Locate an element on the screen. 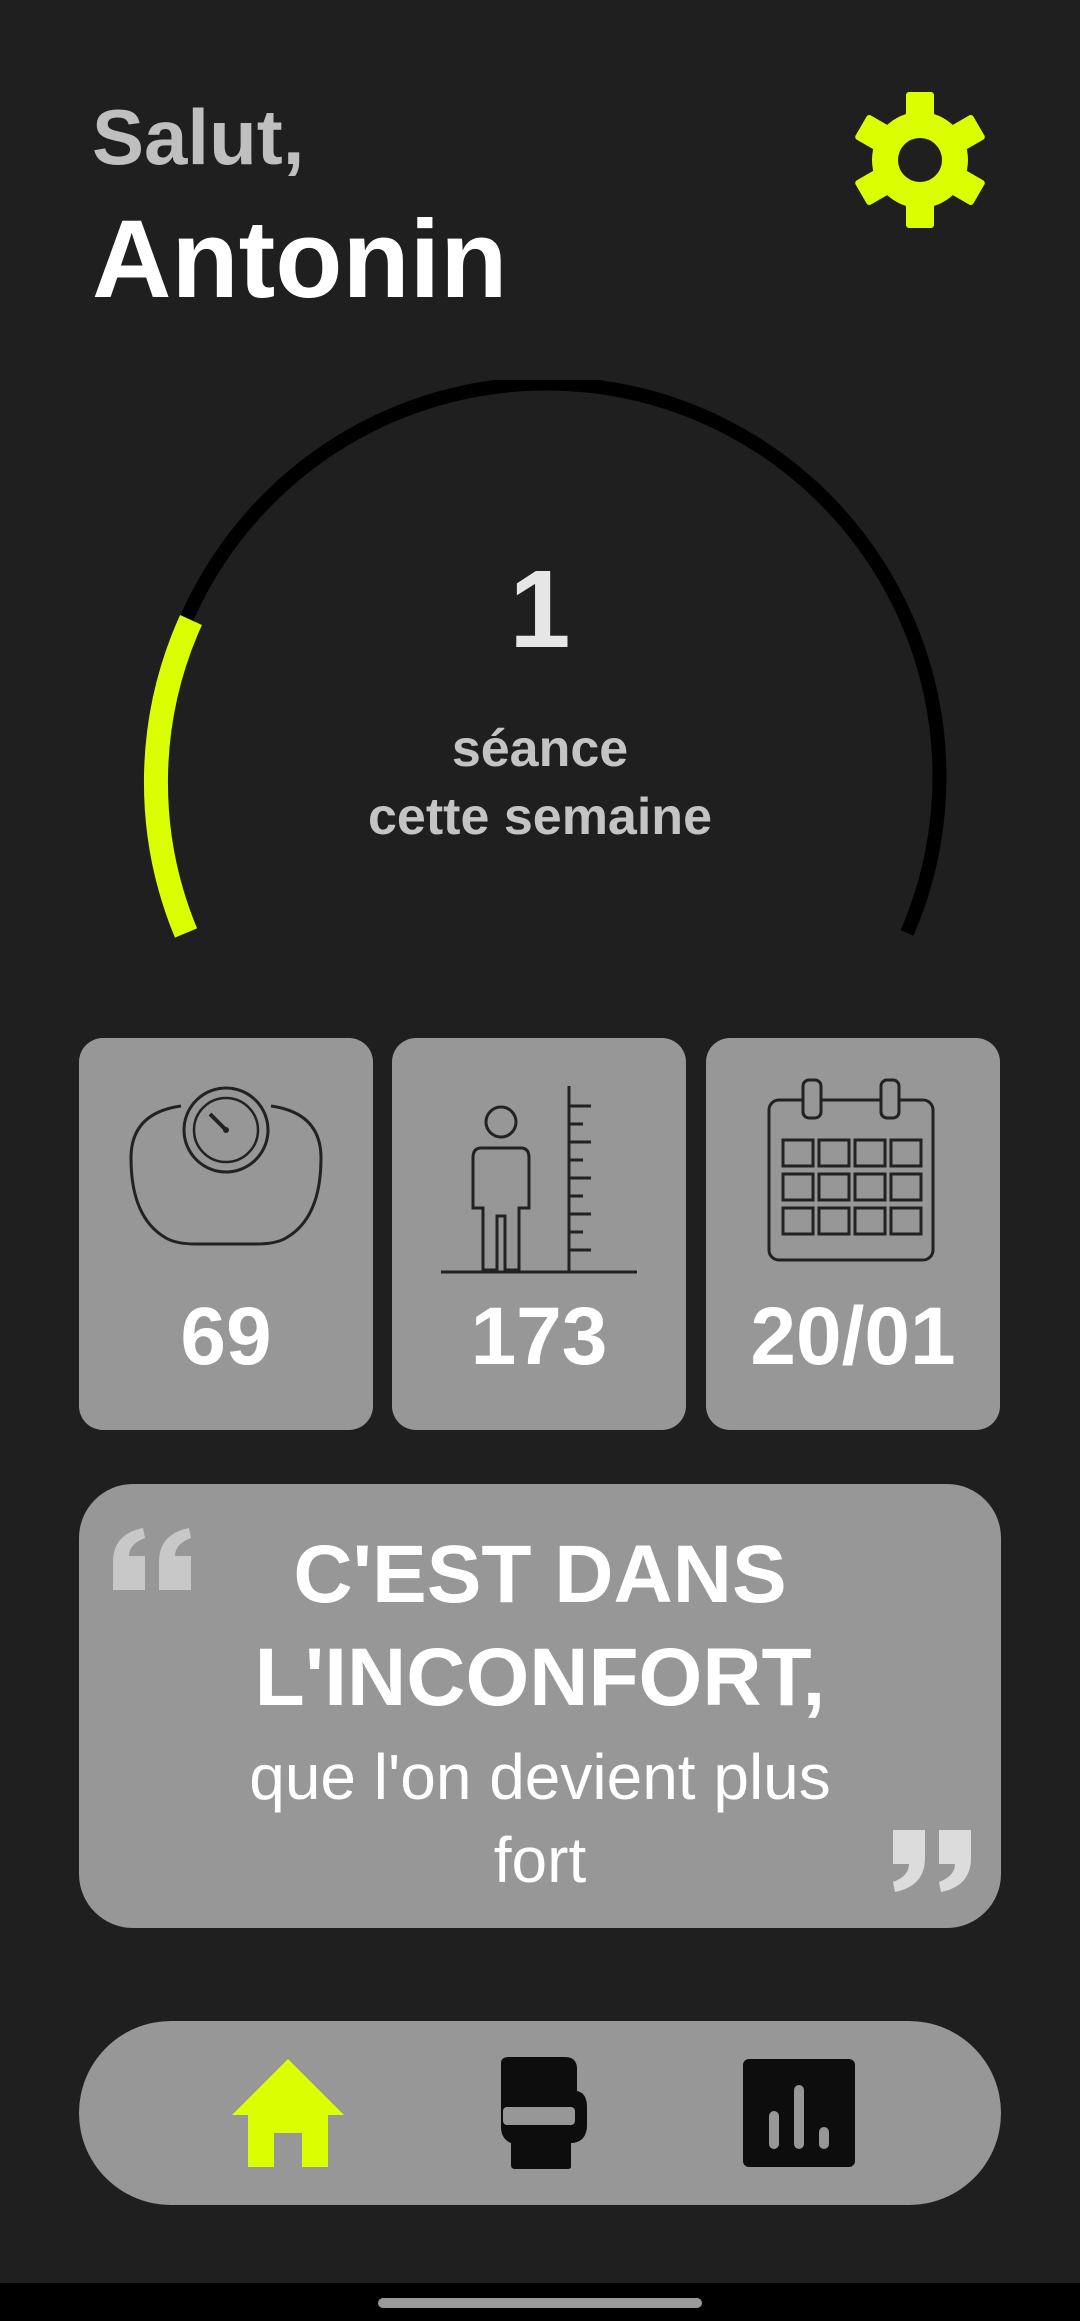 This screenshot has height=2321, width=1080. session-label-line1: séance is located at coordinates (540, 749).